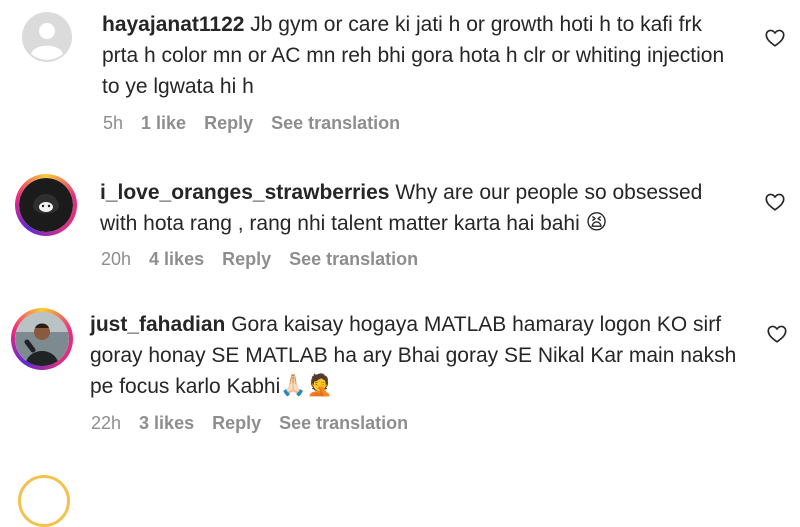  What do you see at coordinates (596, 222) in the screenshot?
I see `tired-face-emoji: 😫` at bounding box center [596, 222].